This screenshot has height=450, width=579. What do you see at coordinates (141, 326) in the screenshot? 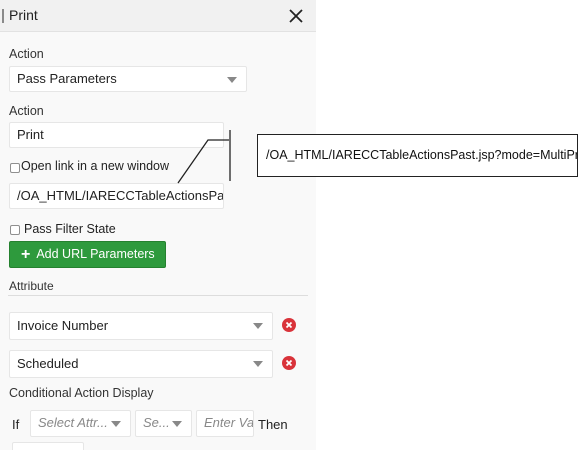
I see `attribute-select-1: Invoice Number` at bounding box center [141, 326].